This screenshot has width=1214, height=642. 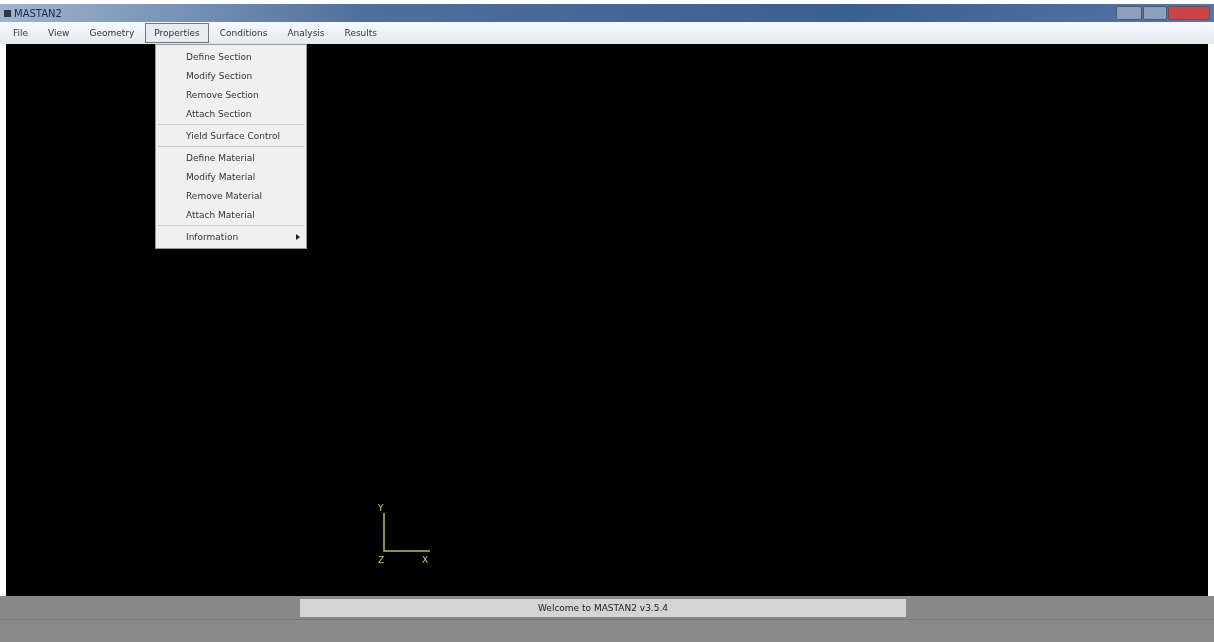 I want to click on minimize-button, so click(x=1129, y=13).